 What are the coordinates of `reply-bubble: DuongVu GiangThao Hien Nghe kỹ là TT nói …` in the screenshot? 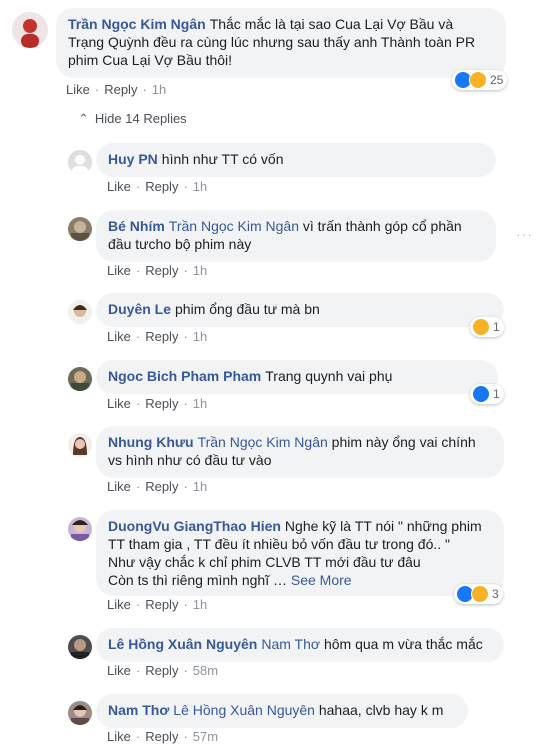 It's located at (300, 553).